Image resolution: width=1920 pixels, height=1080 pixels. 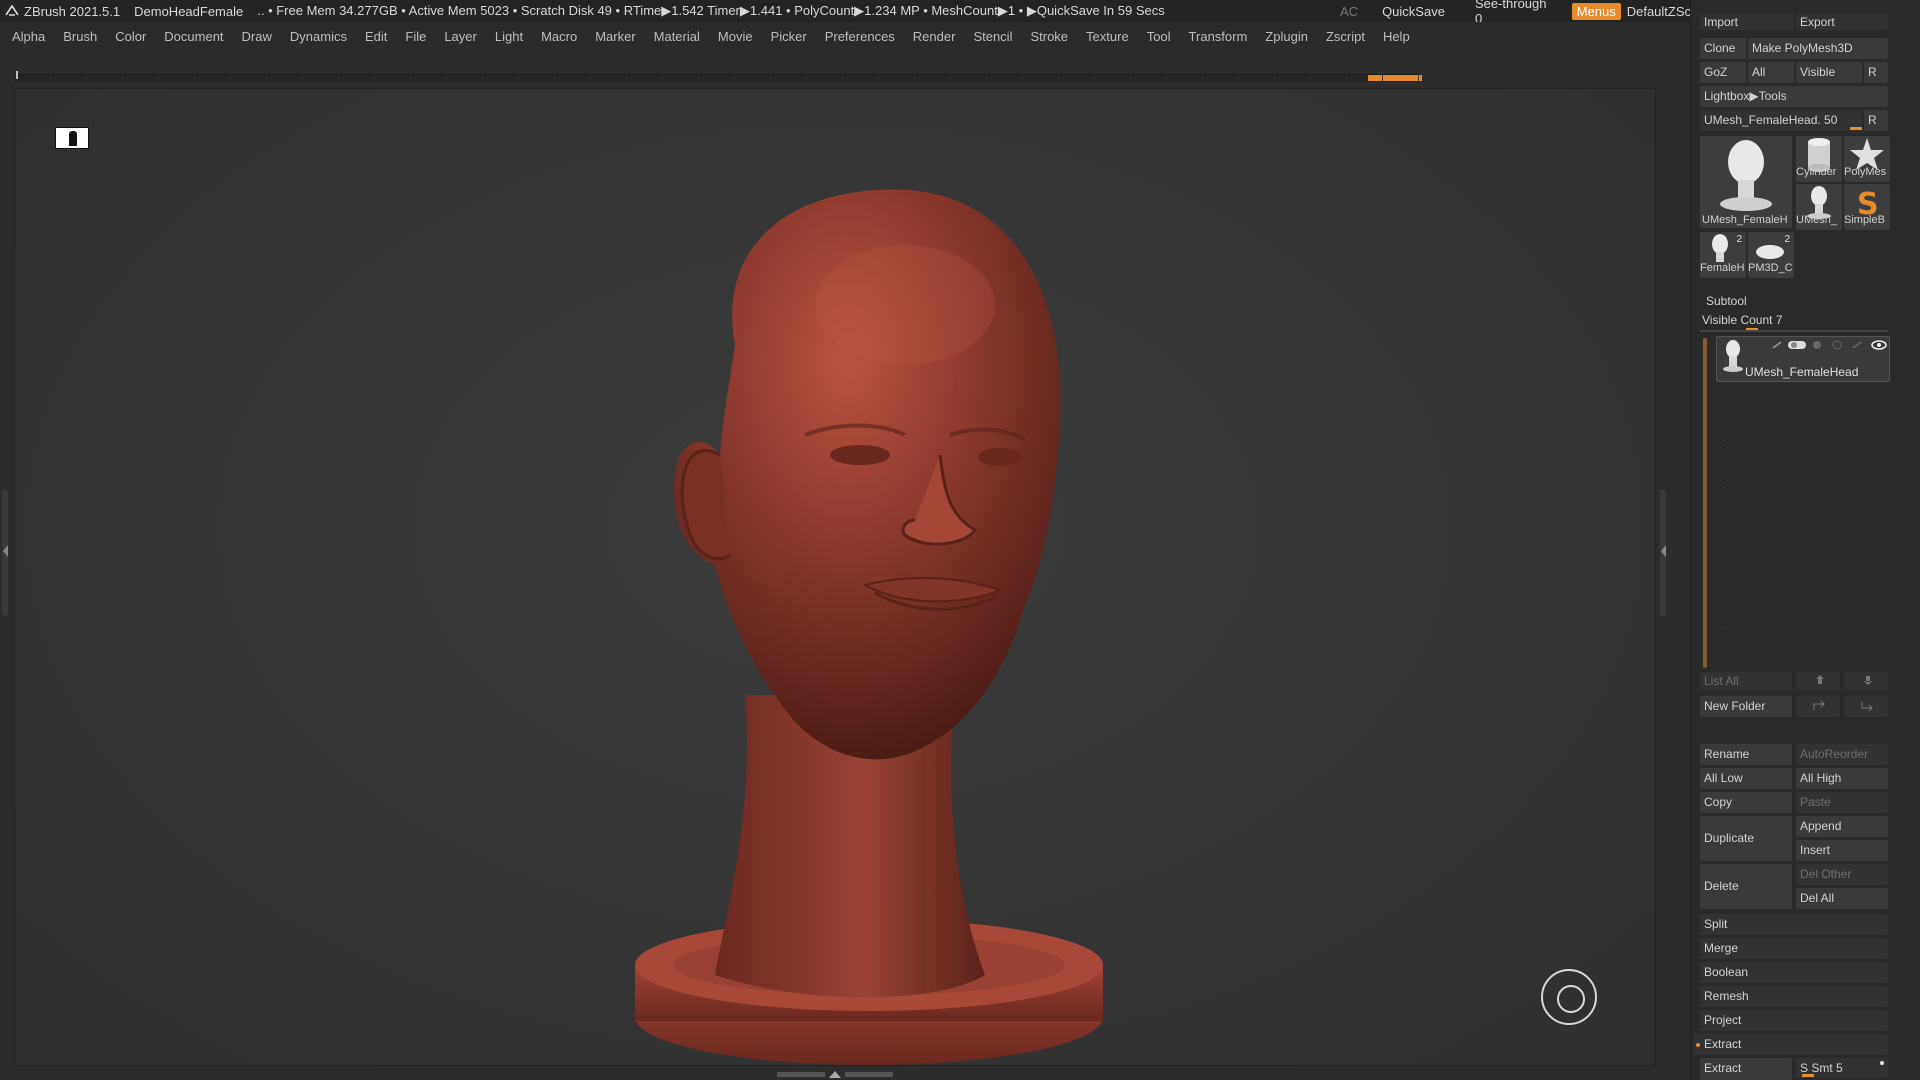 I want to click on clone-button: Clone, so click(x=1723, y=48).